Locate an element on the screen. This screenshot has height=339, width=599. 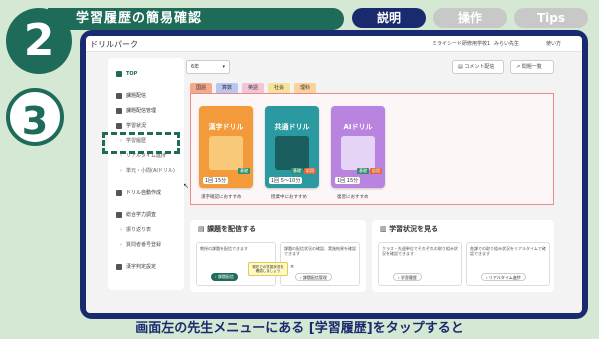
caption-subtitle: 画面左の先生メニューにある [学習履歴]をタップすると is located at coordinates (299, 329).